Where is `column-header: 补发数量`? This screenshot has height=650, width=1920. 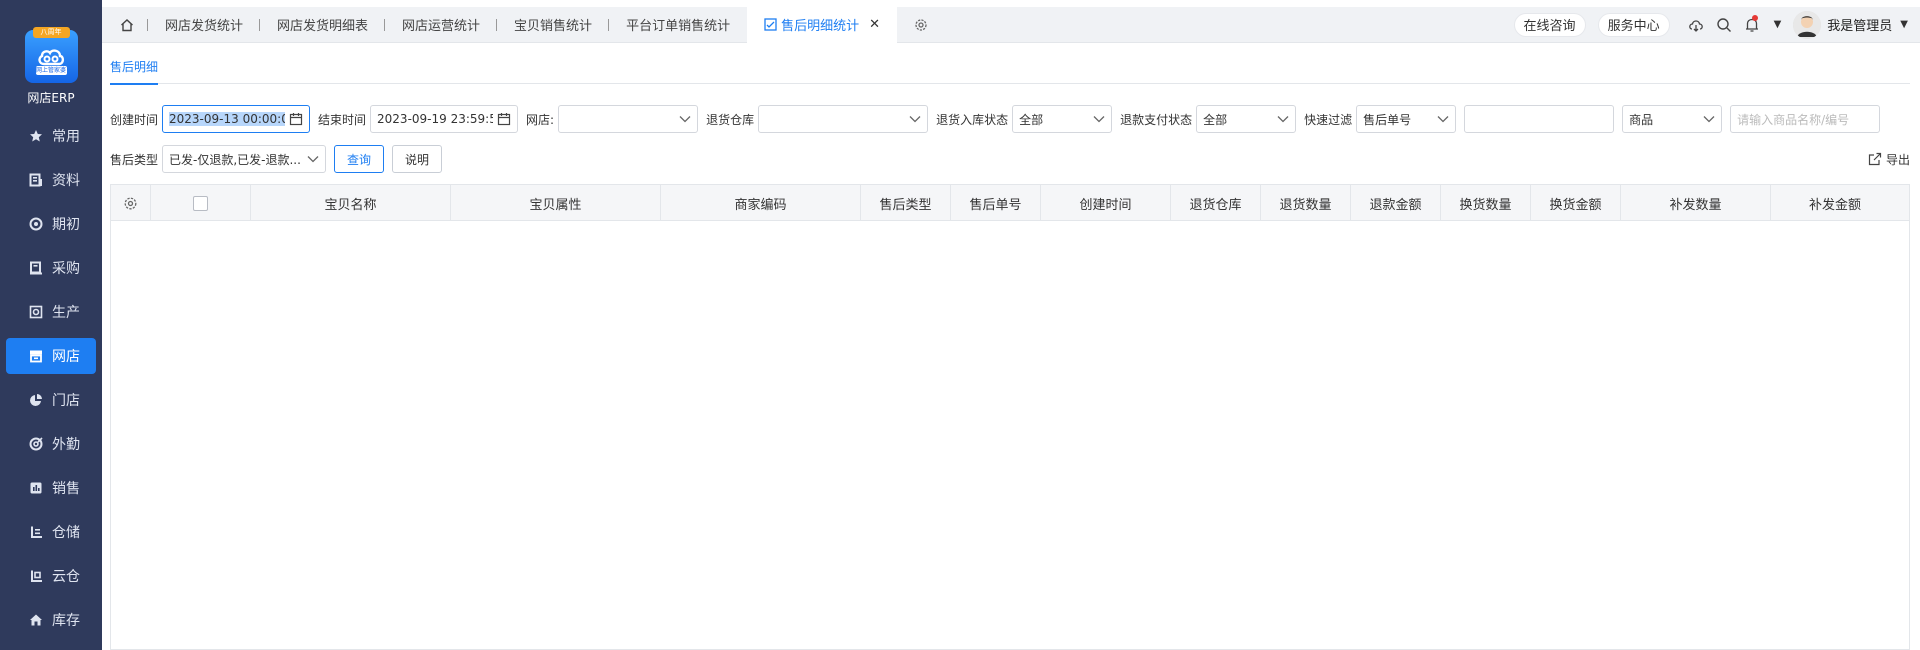 column-header: 补发数量 is located at coordinates (1696, 203).